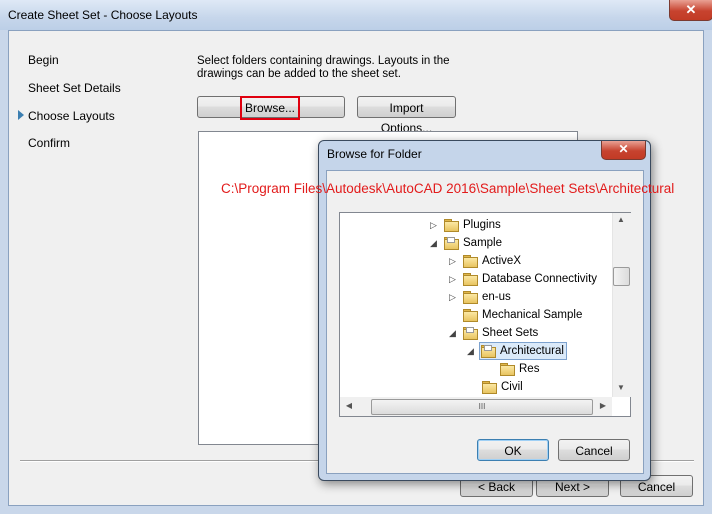  What do you see at coordinates (690, 10) in the screenshot?
I see `window-close-button: ✕` at bounding box center [690, 10].